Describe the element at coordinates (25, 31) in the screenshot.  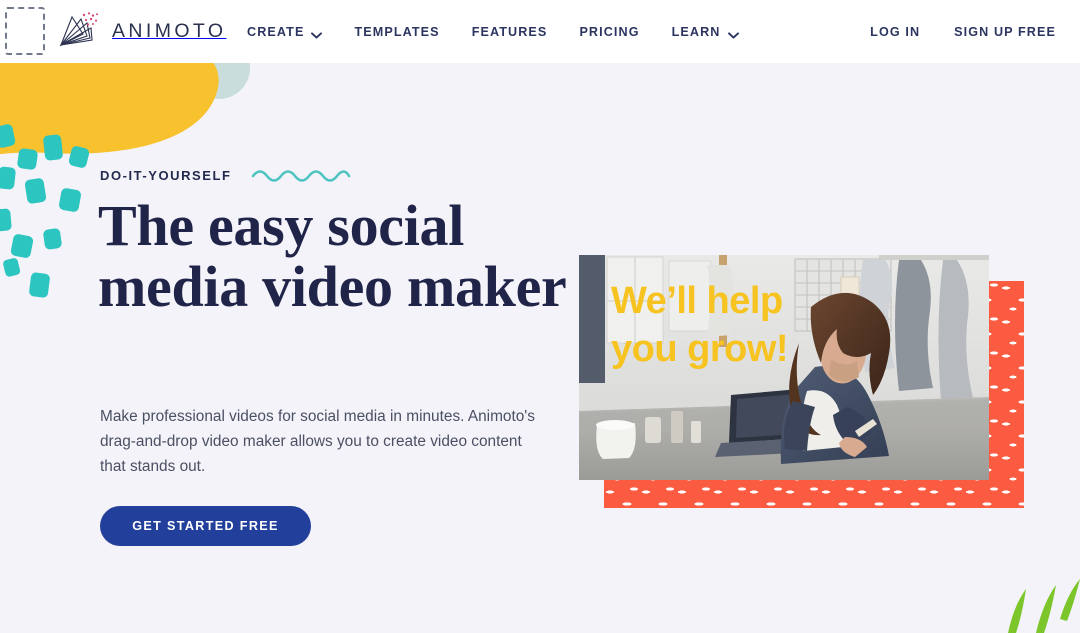
I see `dashed-focus-outline` at that location.